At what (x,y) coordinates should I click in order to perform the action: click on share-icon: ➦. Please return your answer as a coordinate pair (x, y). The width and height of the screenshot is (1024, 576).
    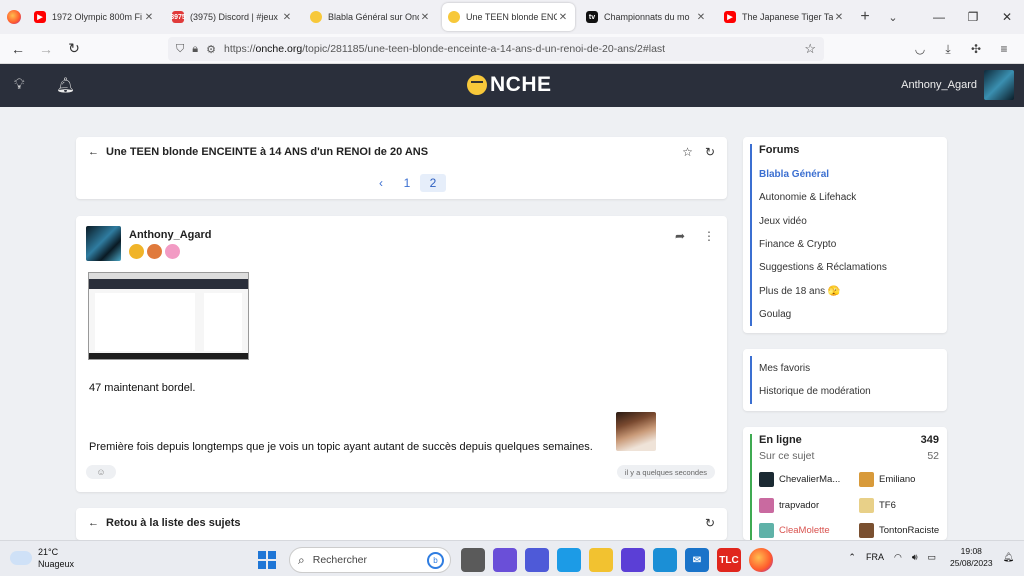
    Looking at the image, I should click on (680, 236).